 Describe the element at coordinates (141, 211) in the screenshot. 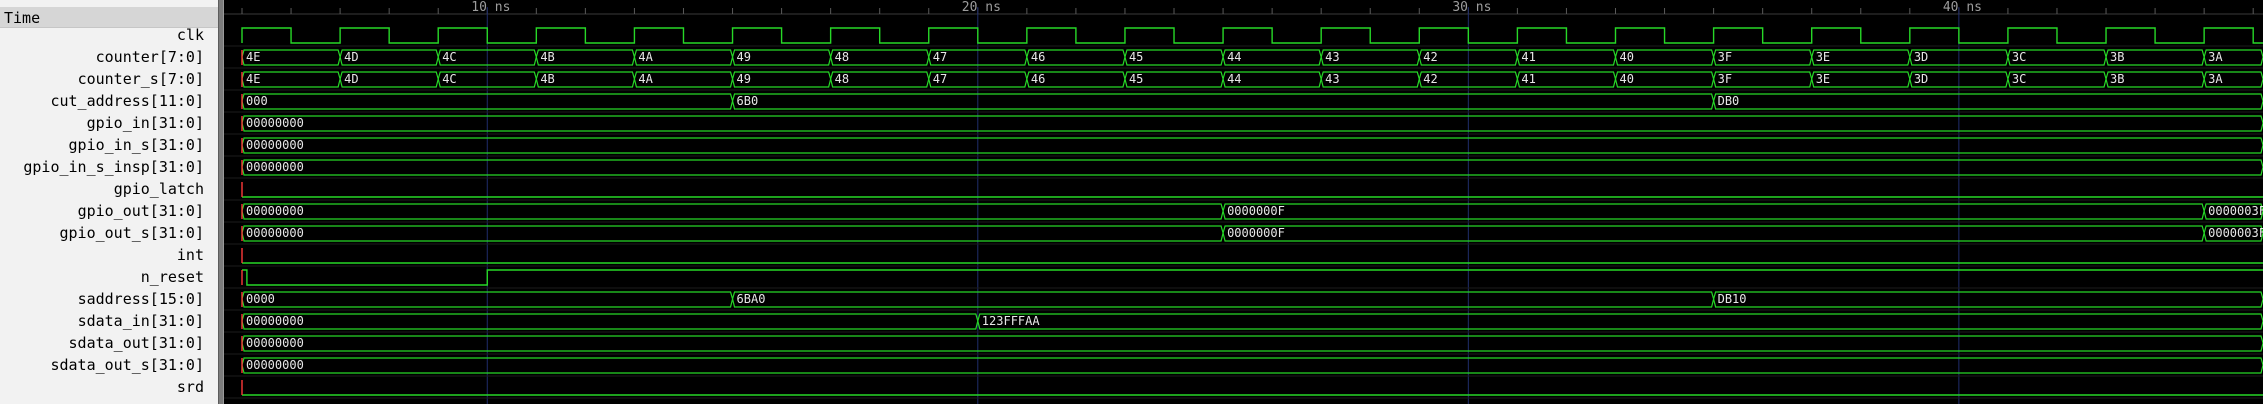

I see `signal-name: gpio_out[31:0]` at that location.